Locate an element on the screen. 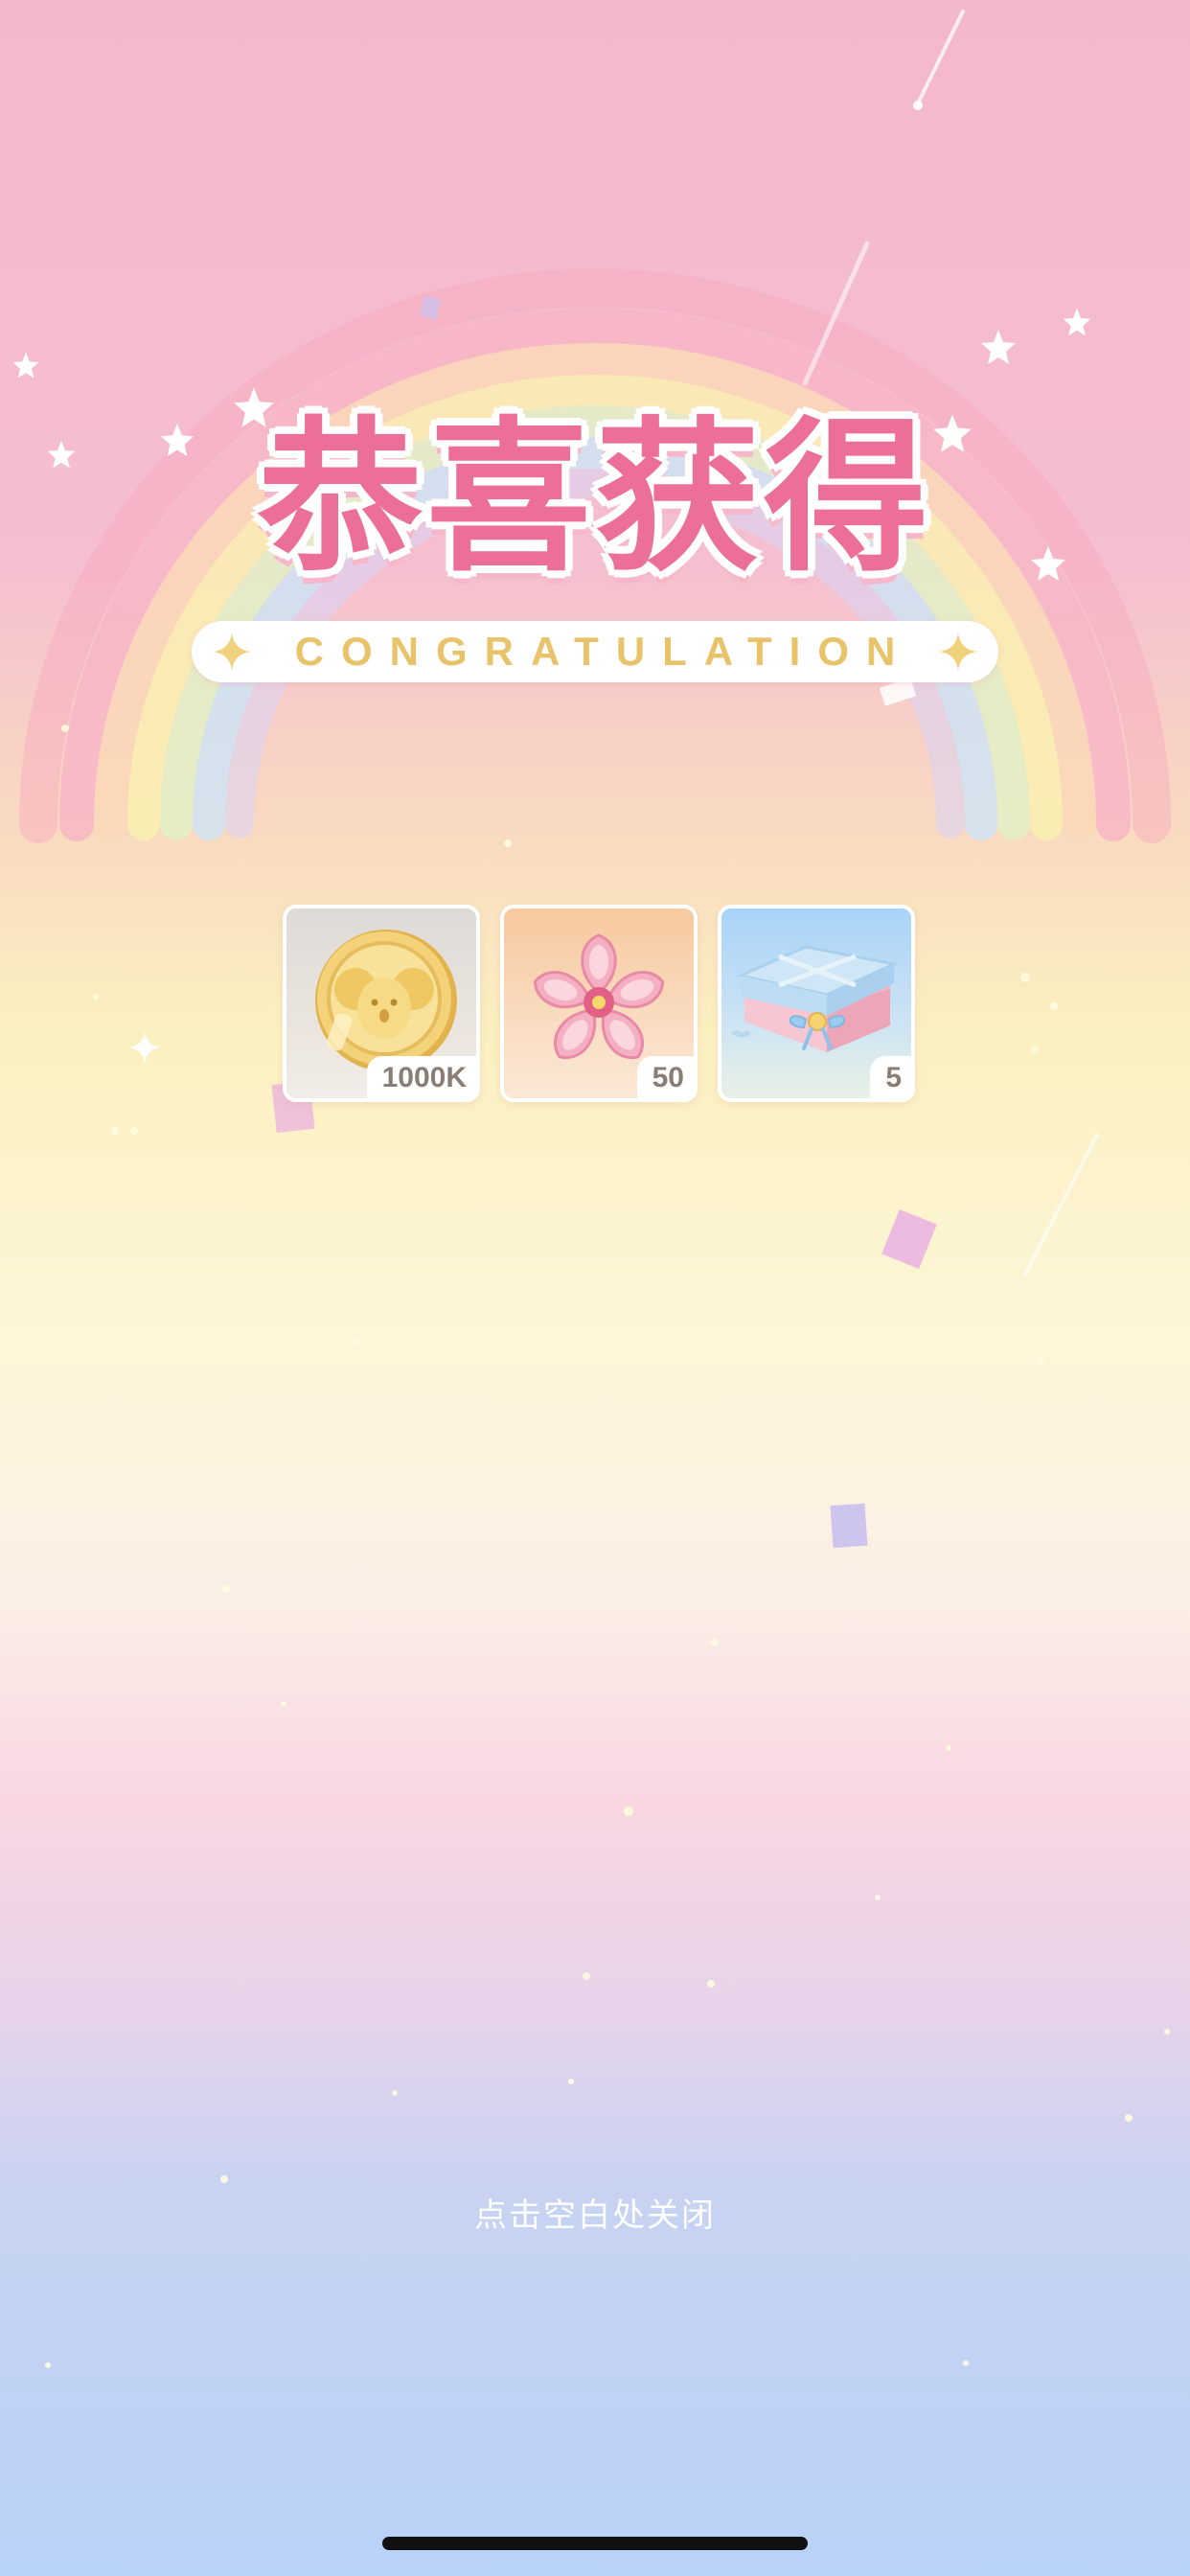 Image resolution: width=1190 pixels, height=2576 pixels. reward-count: 5 is located at coordinates (890, 1077).